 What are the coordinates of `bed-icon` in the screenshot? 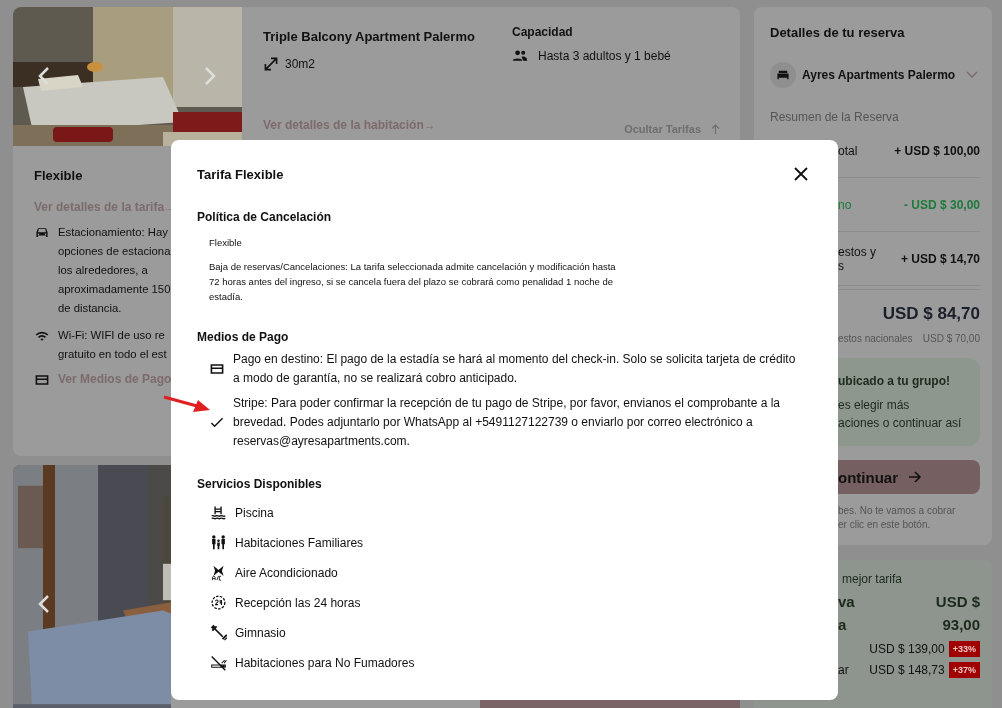 It's located at (783, 75).